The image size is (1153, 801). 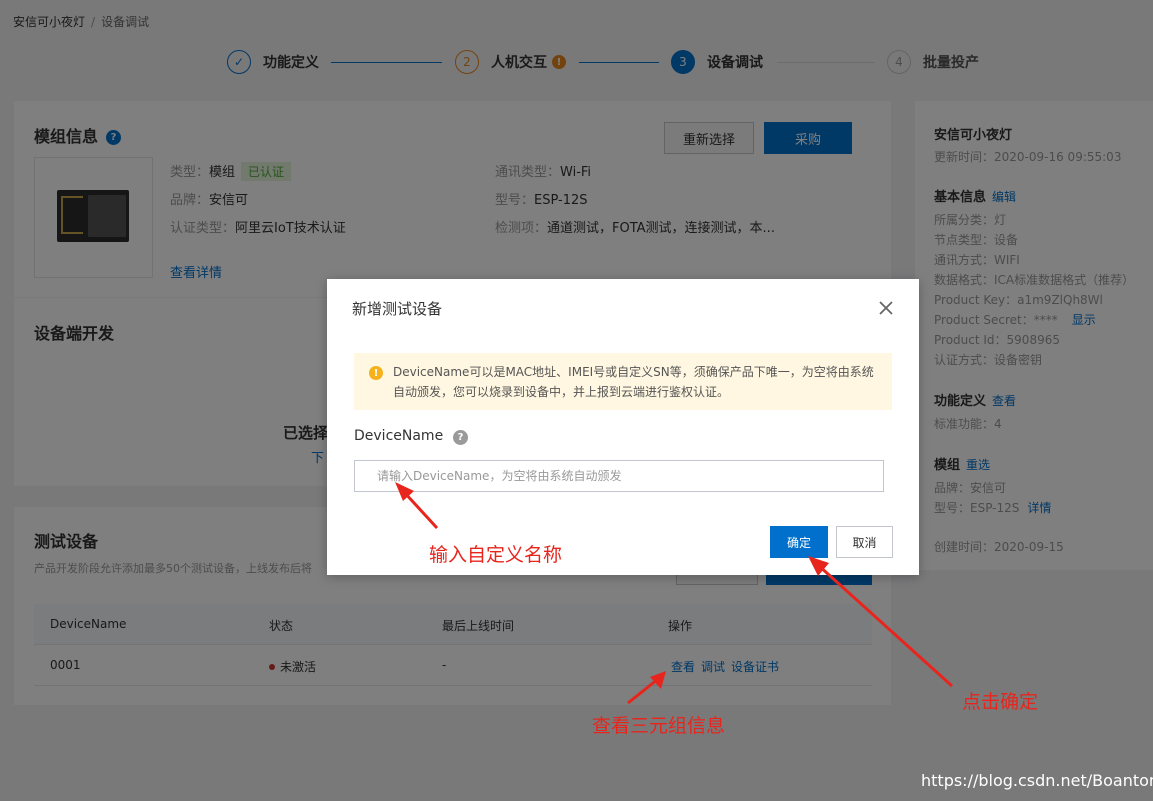 I want to click on device-name-label: DeviceName, so click(x=399, y=436).